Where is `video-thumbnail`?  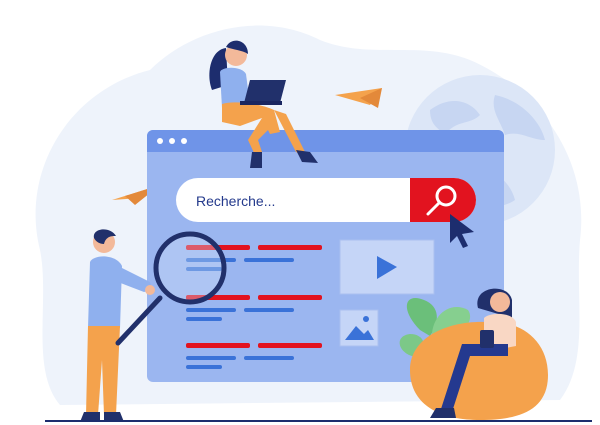 video-thumbnail is located at coordinates (387, 267).